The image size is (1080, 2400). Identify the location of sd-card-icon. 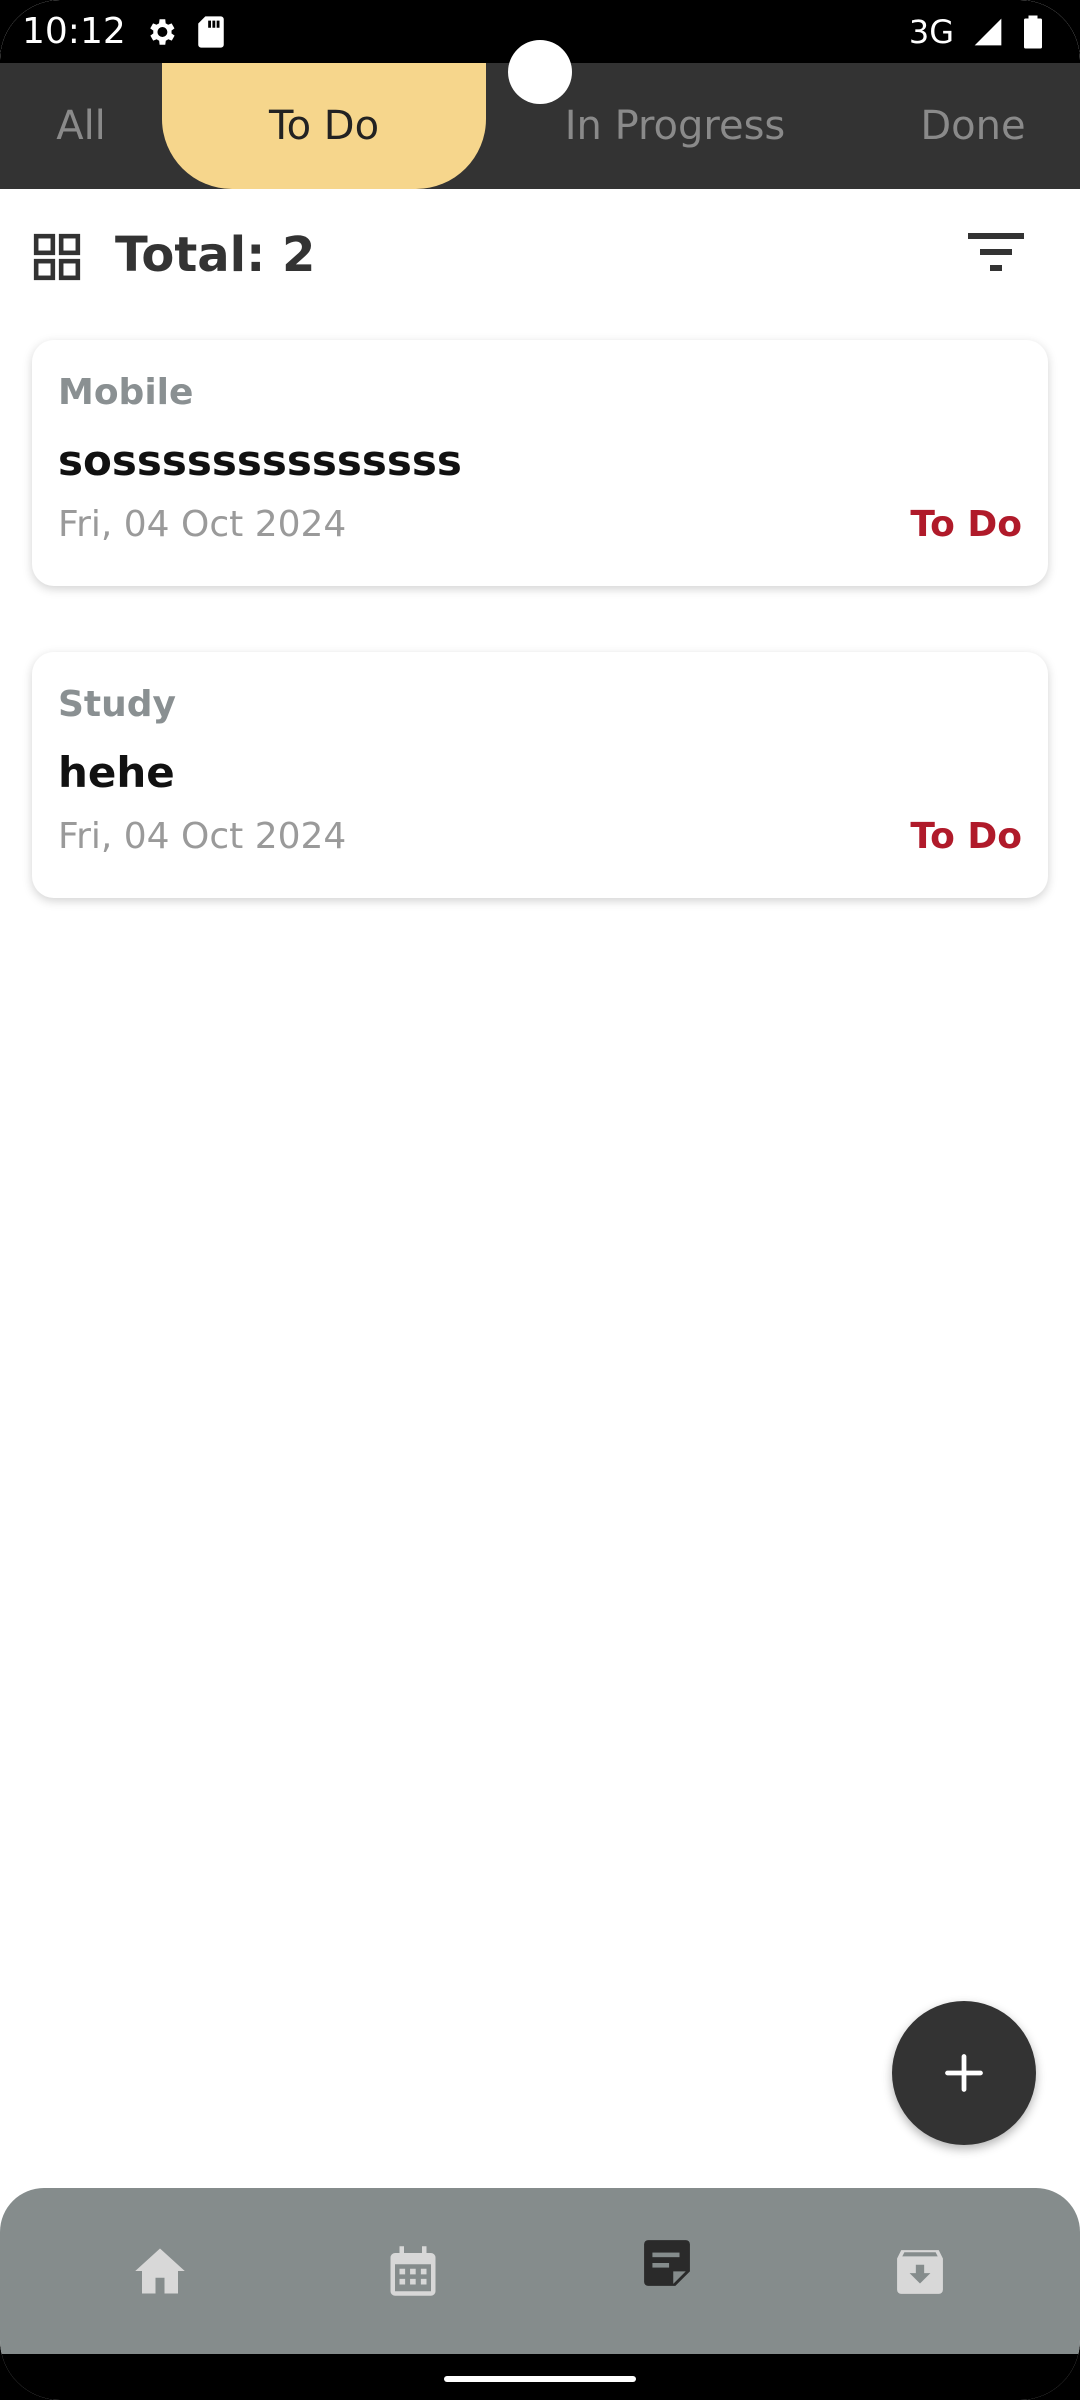
(211, 31).